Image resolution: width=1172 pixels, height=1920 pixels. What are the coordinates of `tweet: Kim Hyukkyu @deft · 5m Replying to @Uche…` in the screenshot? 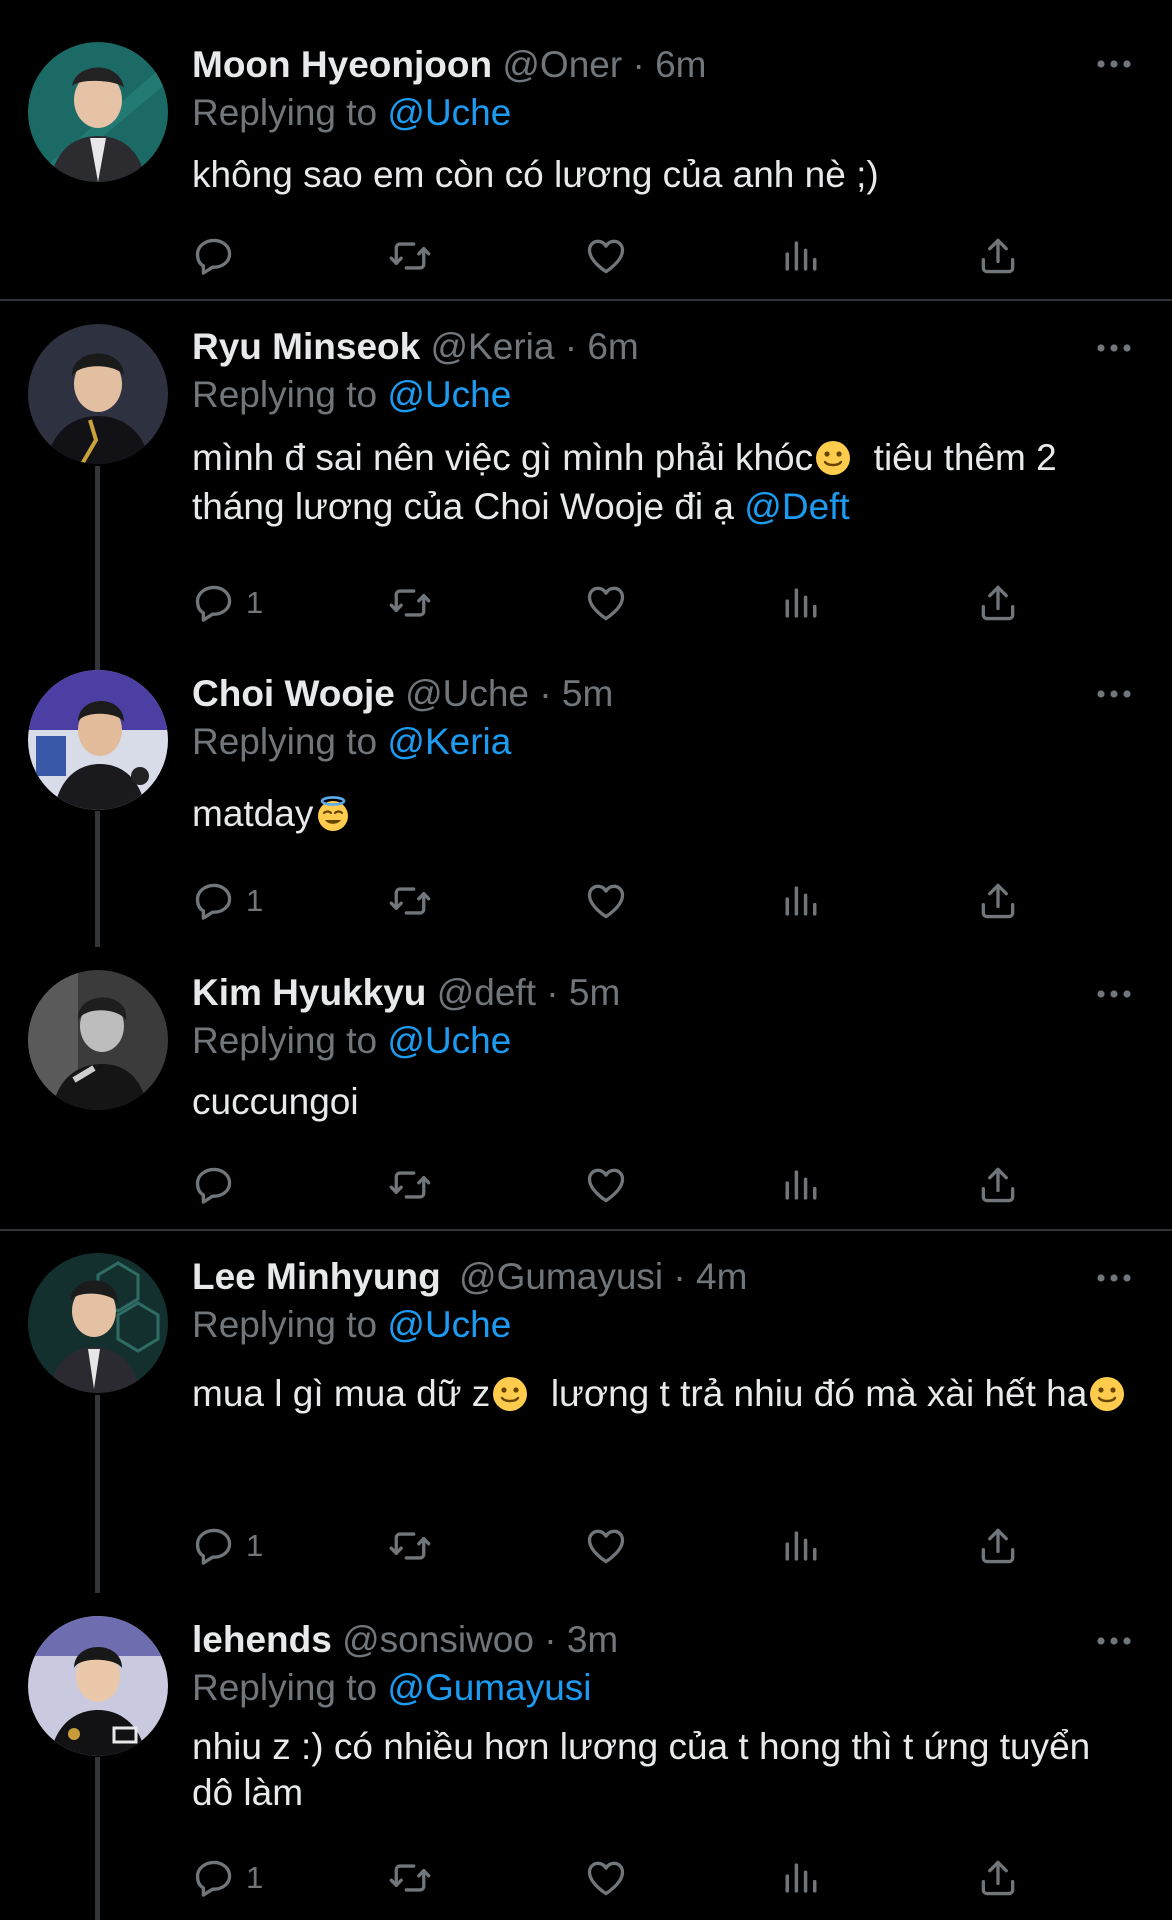 It's located at (586, 1088).